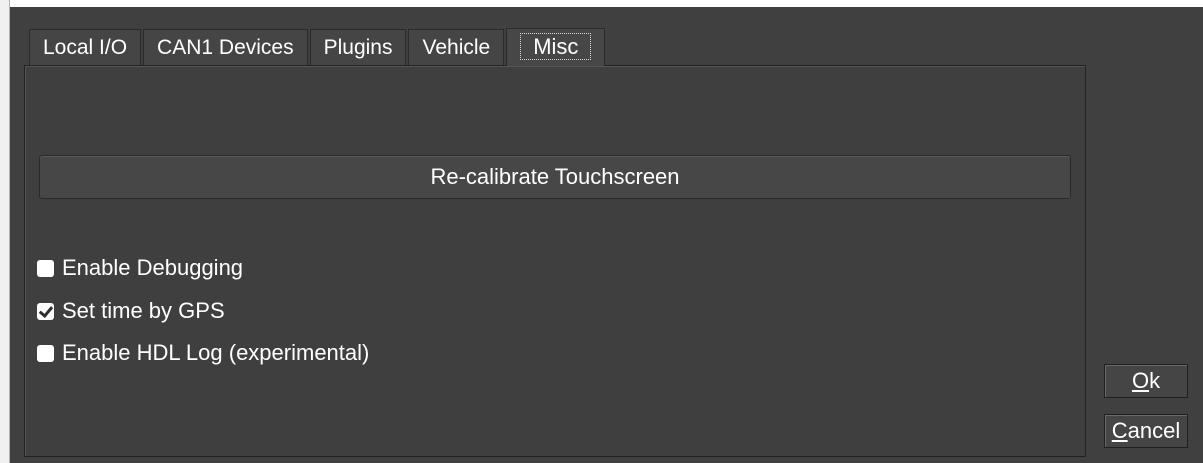 Image resolution: width=1203 pixels, height=463 pixels. I want to click on tab-misc-label: Misc, so click(556, 46).